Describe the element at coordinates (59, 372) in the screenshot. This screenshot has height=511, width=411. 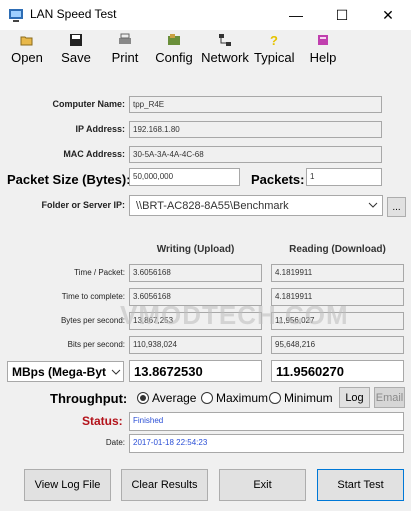
I see `unit-select-value: MBps (Mega-Byt` at that location.